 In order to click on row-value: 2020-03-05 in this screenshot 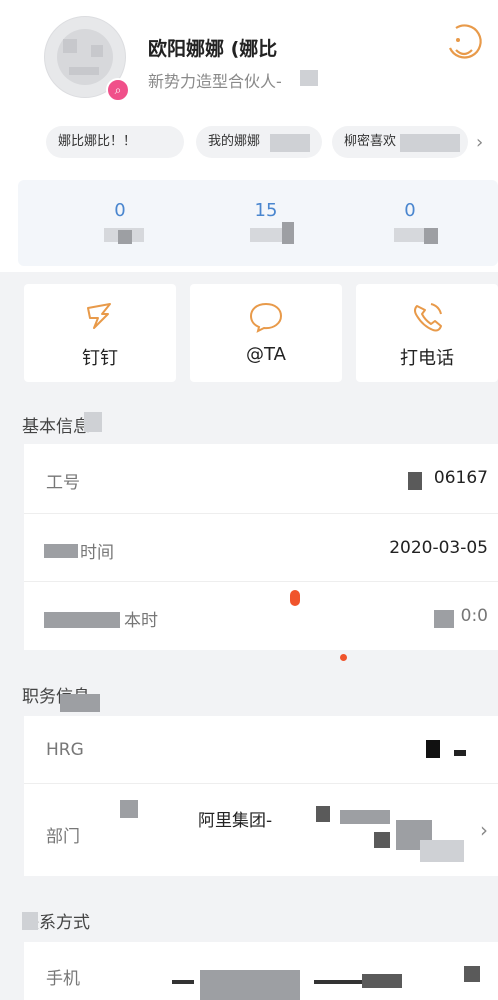, I will do `click(438, 548)`.